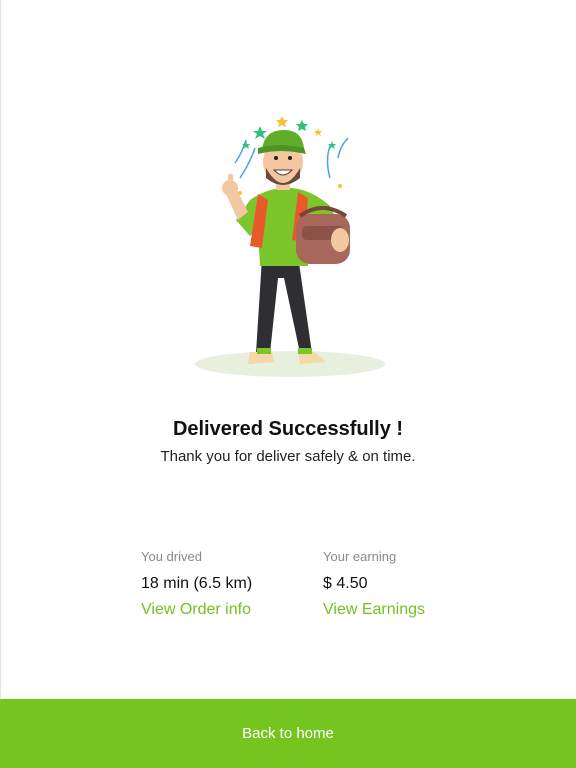  What do you see at coordinates (360, 556) in the screenshot?
I see `earning-label: Your earning` at bounding box center [360, 556].